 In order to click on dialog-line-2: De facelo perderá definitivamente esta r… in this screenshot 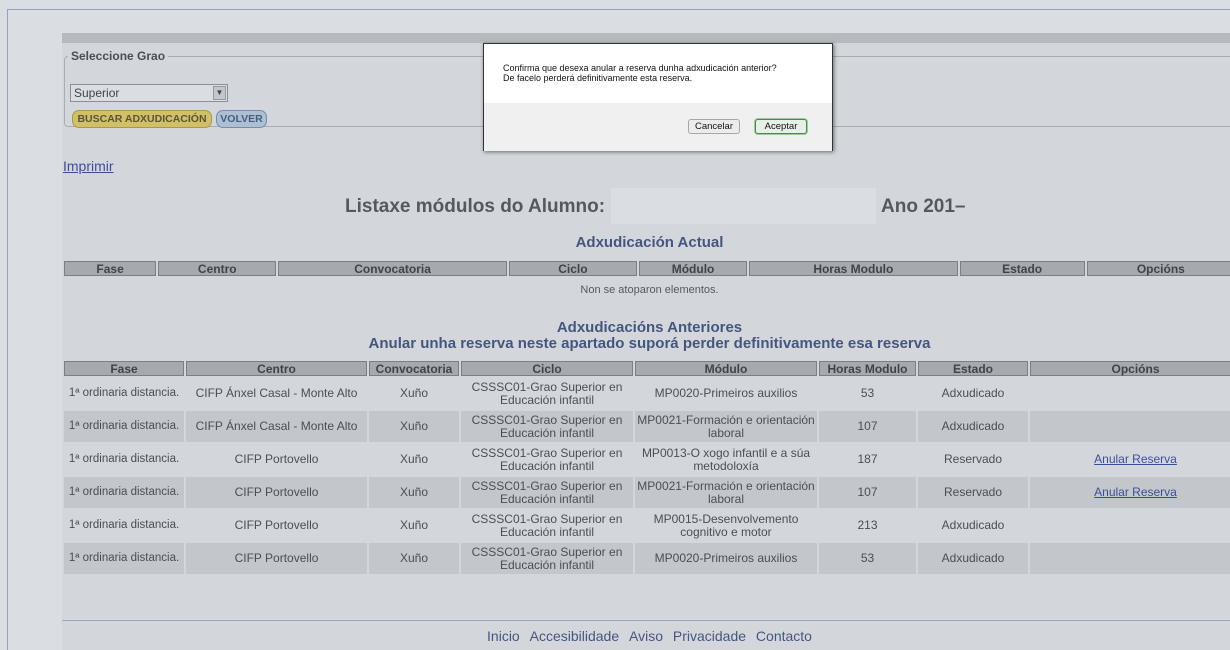, I will do `click(598, 78)`.